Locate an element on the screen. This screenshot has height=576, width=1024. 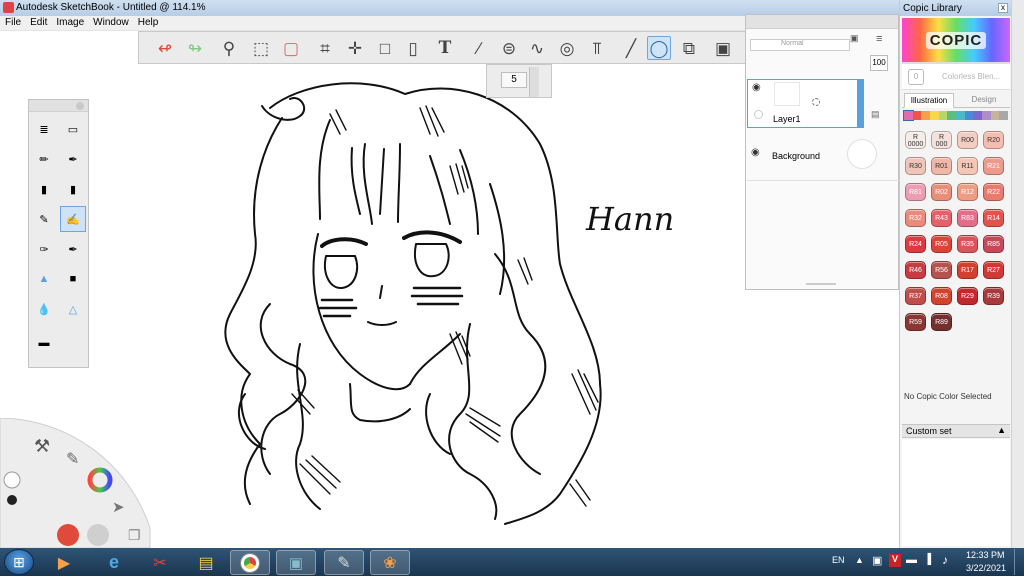
copic-color-chip: R21 is located at coordinates (993, 166).